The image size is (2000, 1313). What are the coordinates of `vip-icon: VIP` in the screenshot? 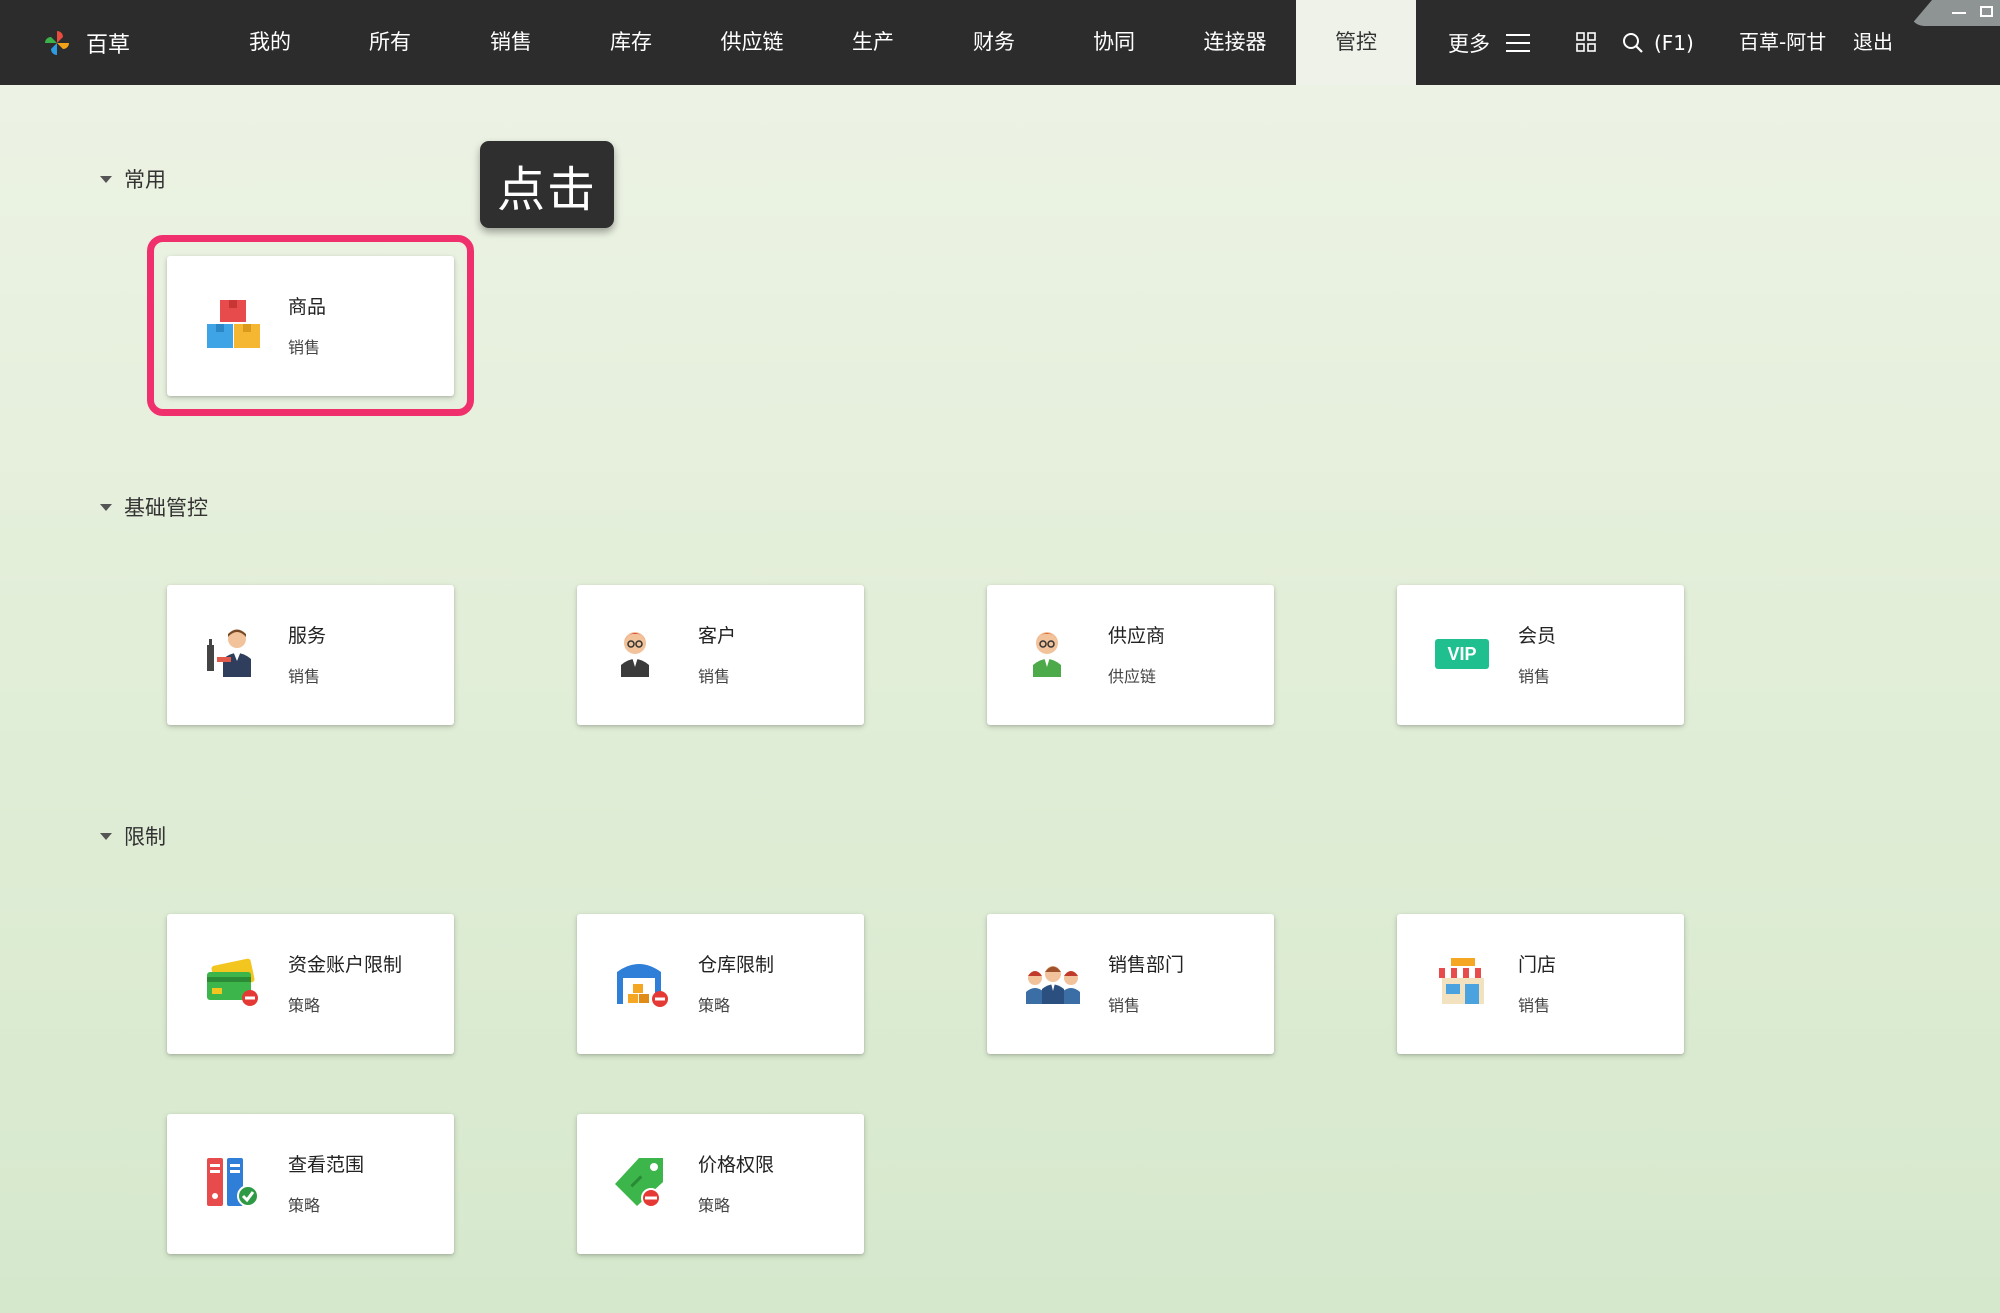 It's located at (1462, 654).